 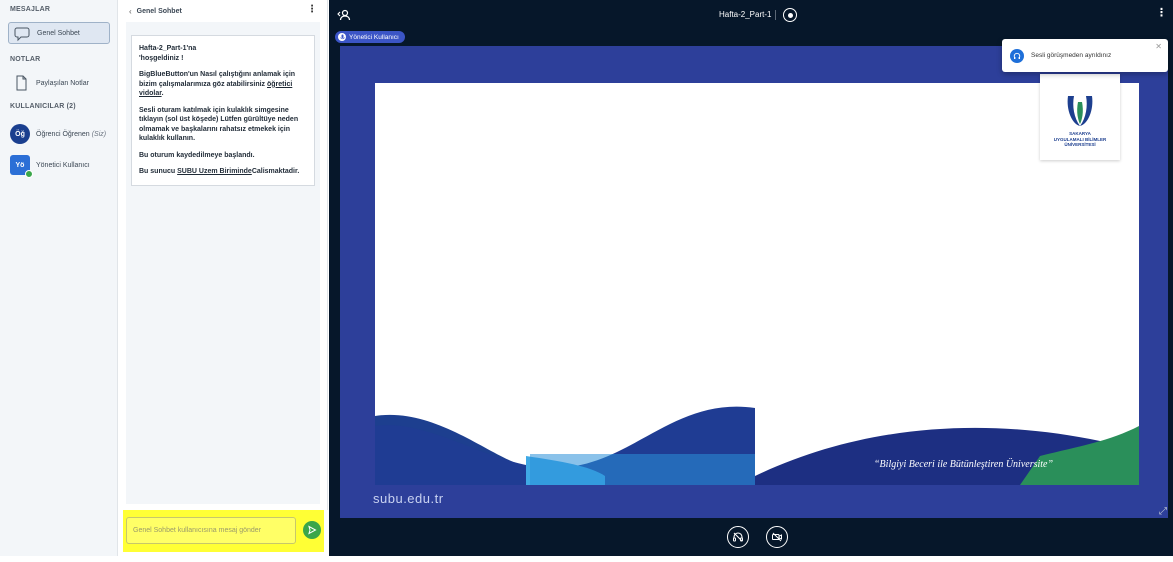 I want to click on avatar: Öğ, so click(x=20, y=134).